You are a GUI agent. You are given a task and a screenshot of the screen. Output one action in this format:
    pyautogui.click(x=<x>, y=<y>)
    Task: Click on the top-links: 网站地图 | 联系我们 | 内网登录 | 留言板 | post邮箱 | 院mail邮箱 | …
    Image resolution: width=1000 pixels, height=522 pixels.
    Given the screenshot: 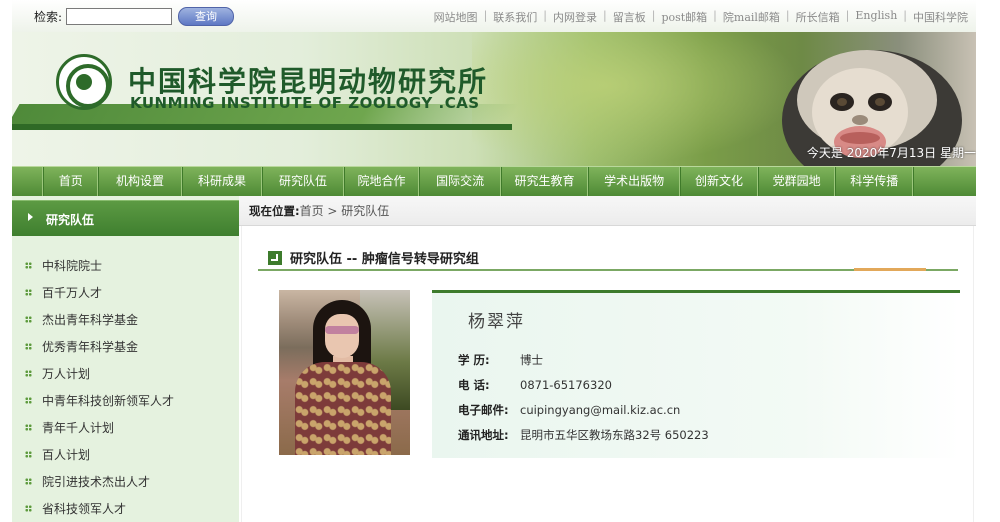 What is the action you would take?
    pyautogui.click(x=701, y=17)
    